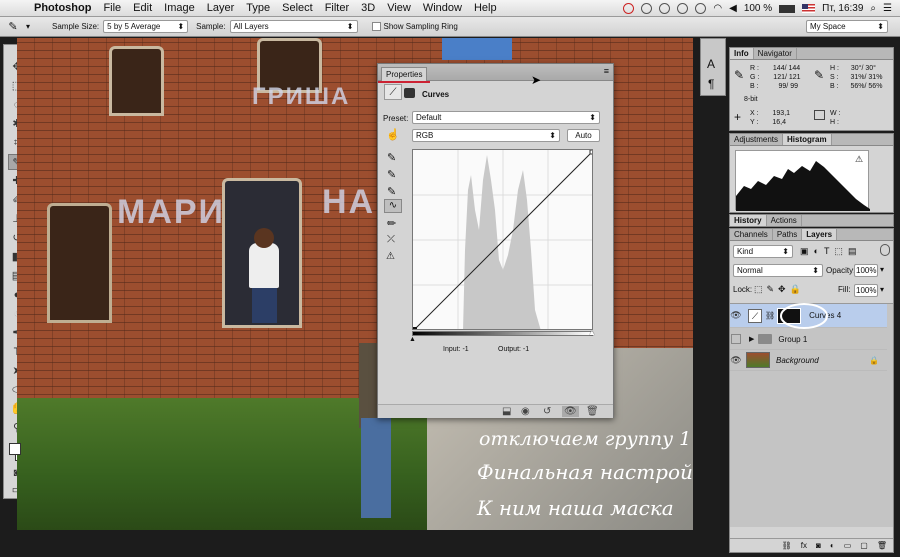 The height and width of the screenshot is (557, 900). What do you see at coordinates (349, 202) in the screenshot?
I see `graffiti-text: НА` at bounding box center [349, 202].